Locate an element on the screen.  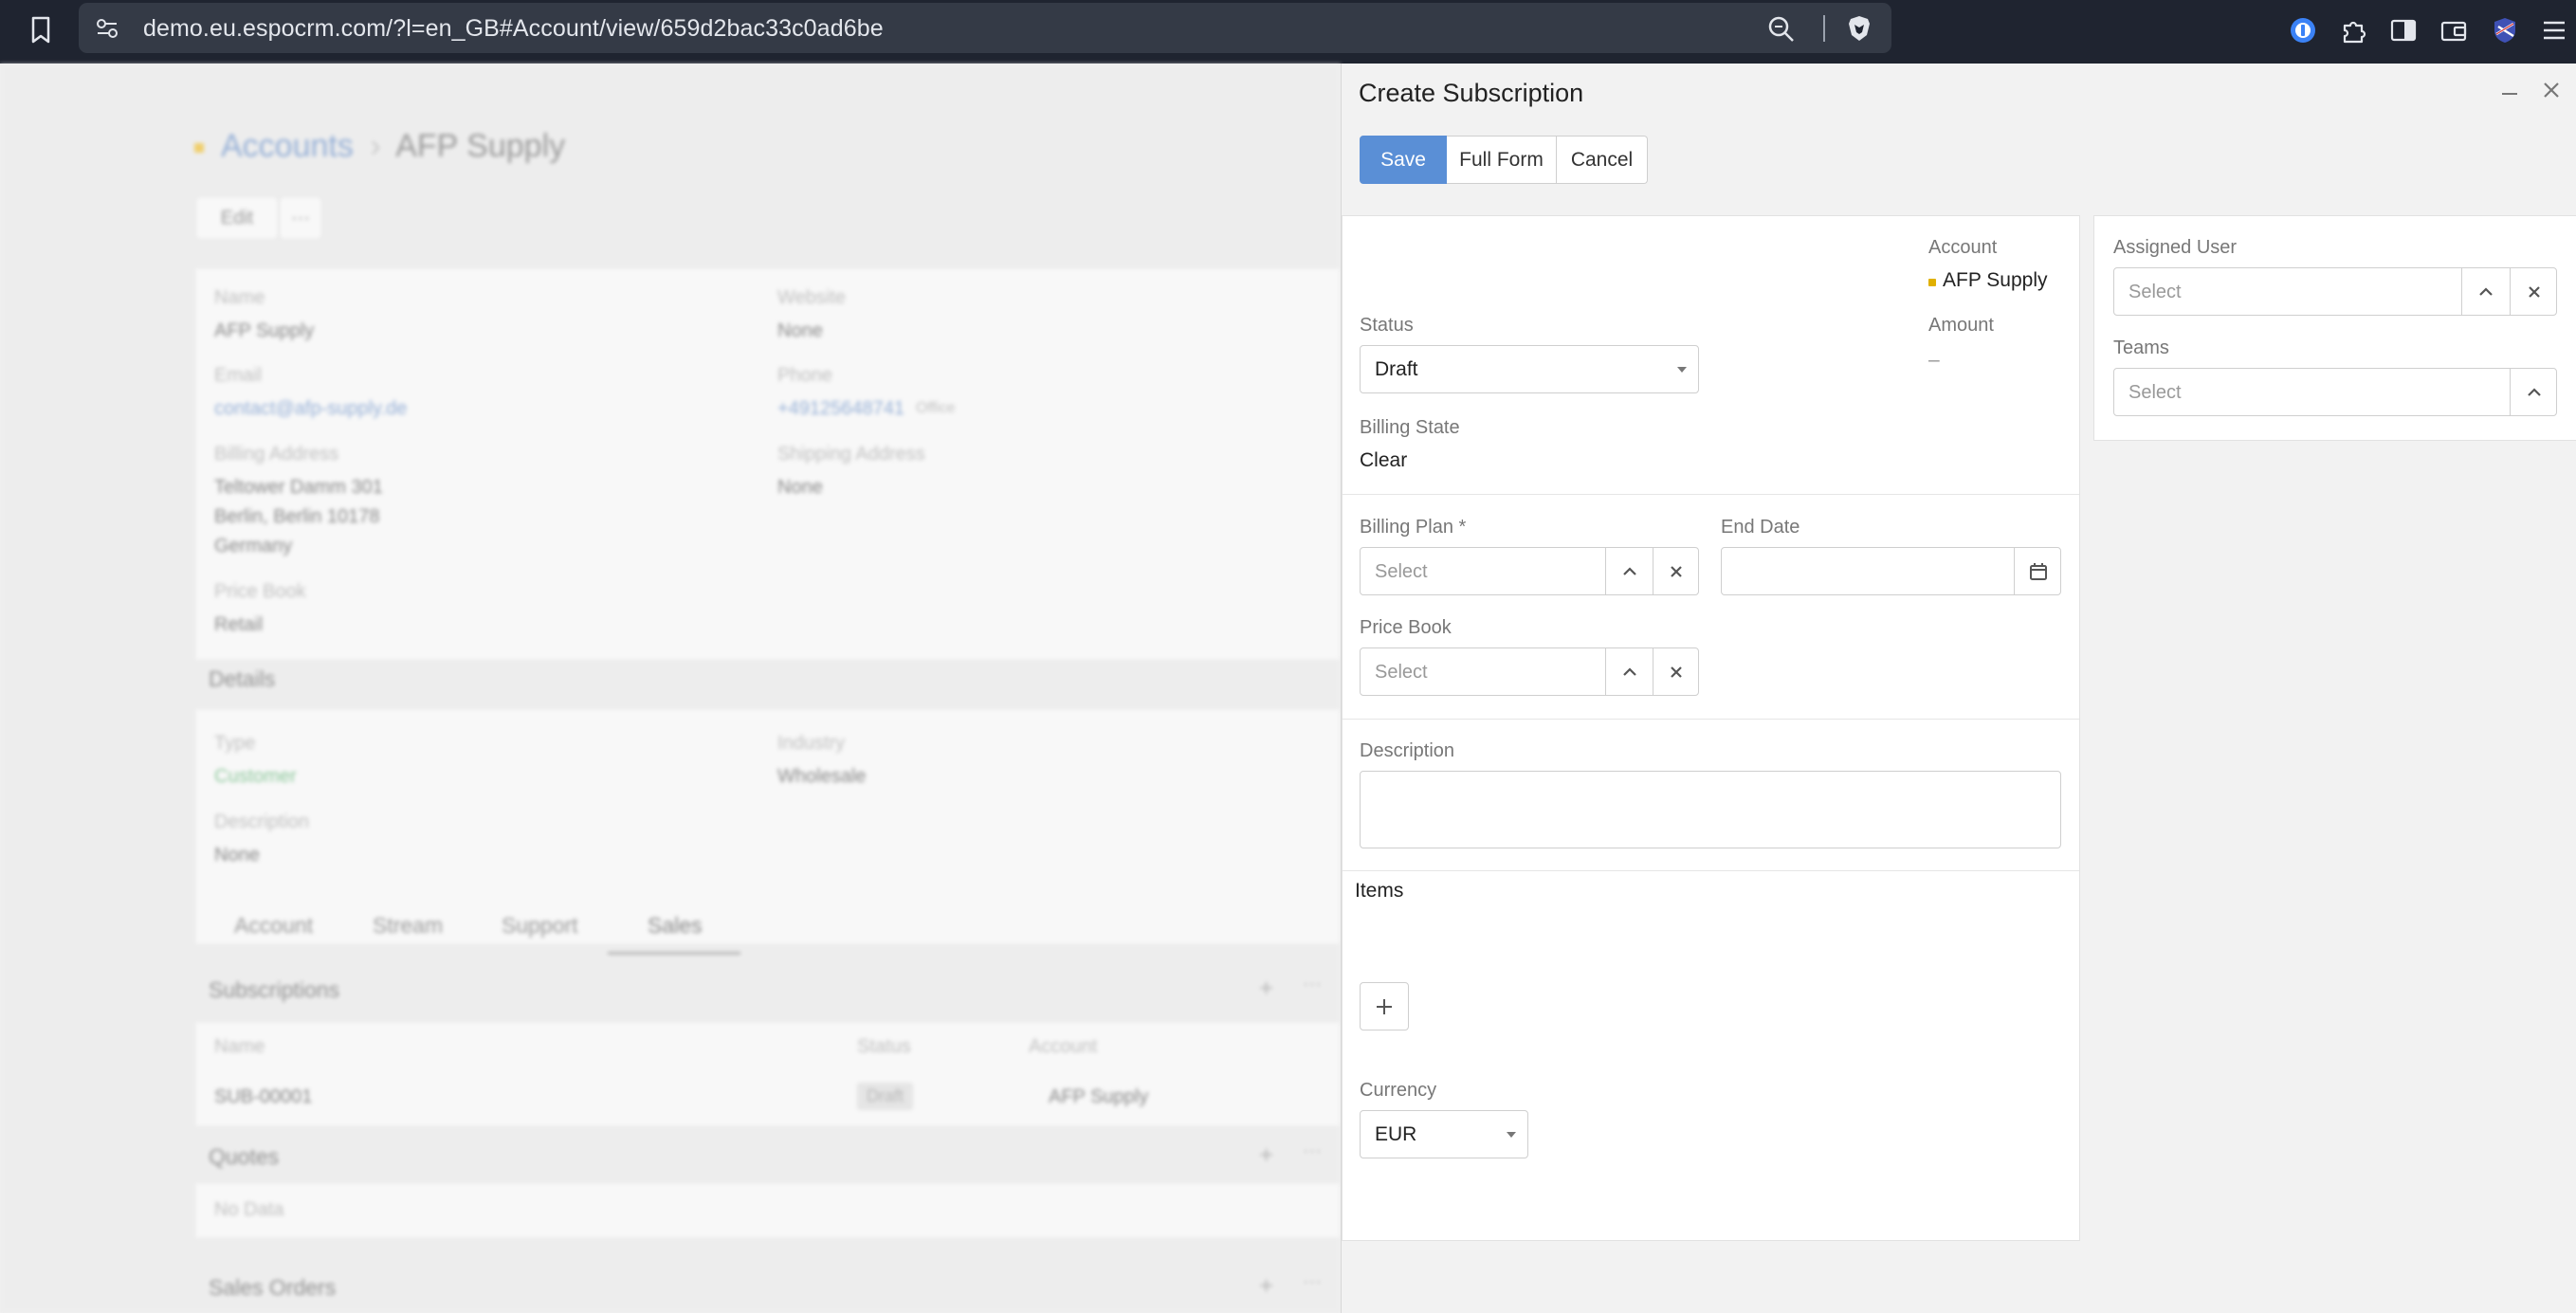
puzzle-icon is located at coordinates (2354, 30).